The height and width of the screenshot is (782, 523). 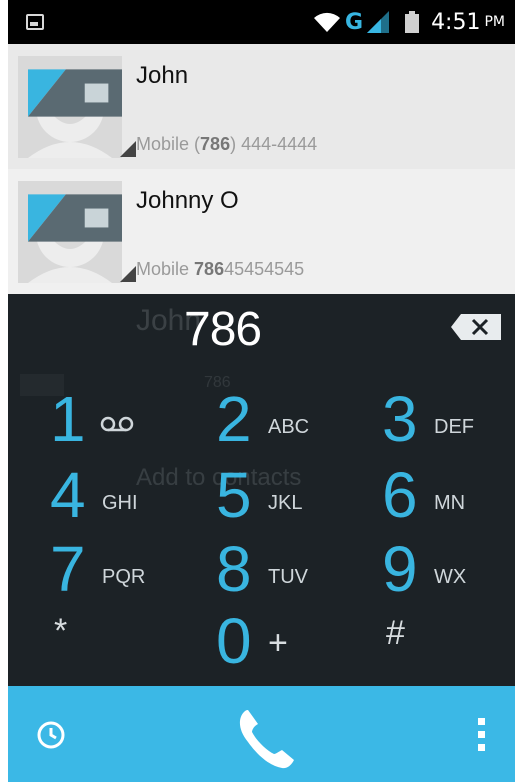 I want to click on dial-key-letters: MN, so click(x=450, y=503).